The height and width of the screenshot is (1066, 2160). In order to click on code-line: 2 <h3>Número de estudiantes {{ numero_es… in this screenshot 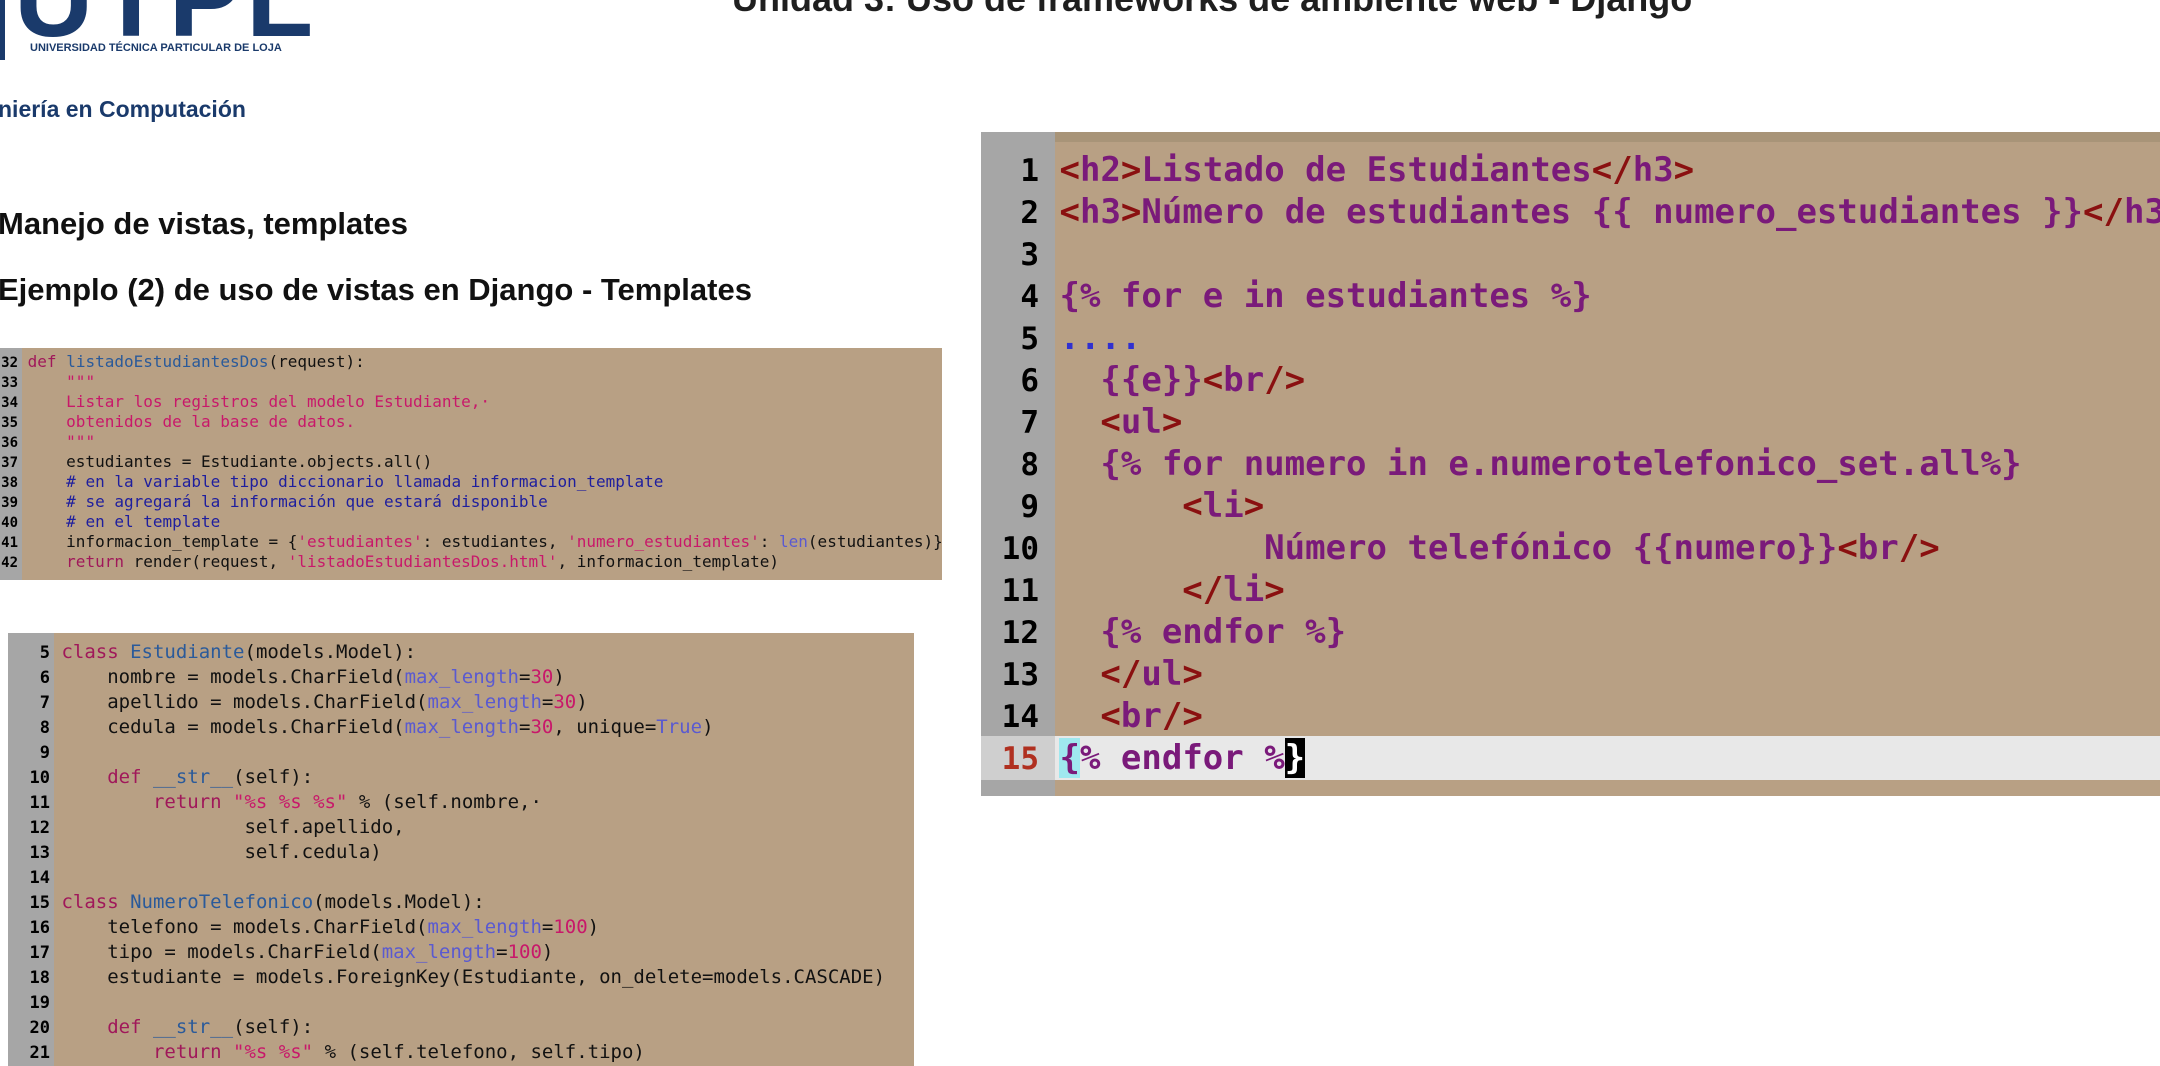, I will do `click(1590, 212)`.